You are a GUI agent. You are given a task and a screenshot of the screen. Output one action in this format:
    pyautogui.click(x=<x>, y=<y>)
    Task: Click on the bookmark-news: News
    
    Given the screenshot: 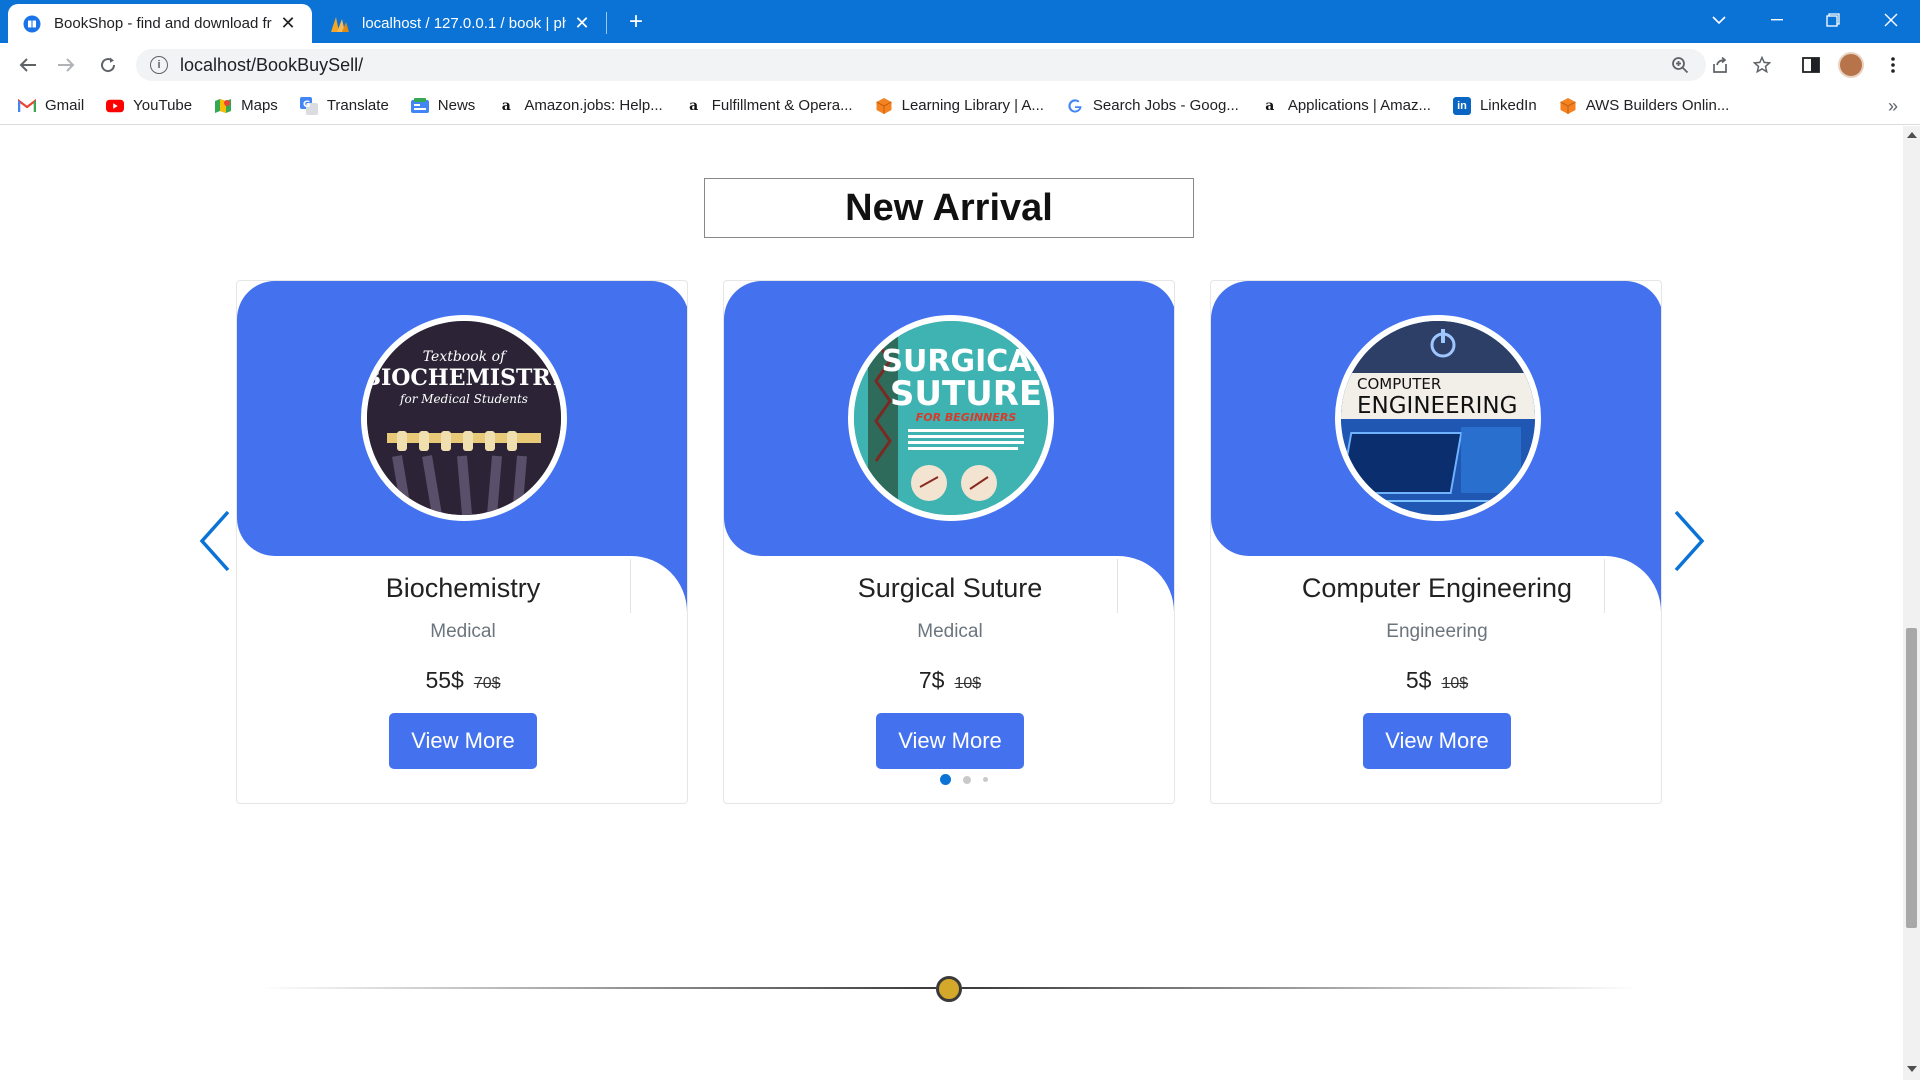 What is the action you would take?
    pyautogui.click(x=443, y=106)
    